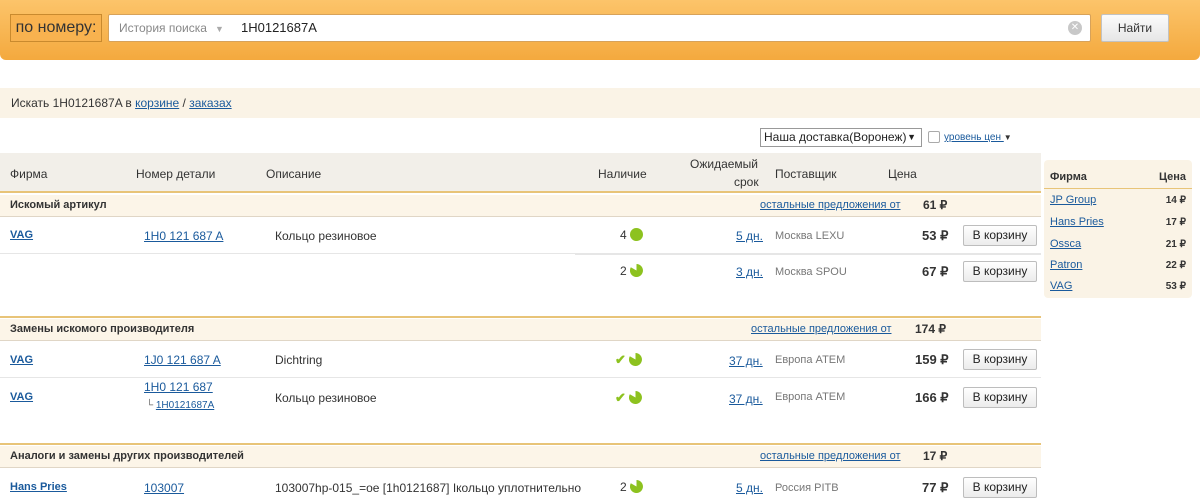  I want to click on sidebar-firm-link: Hans Pries, so click(1077, 222).